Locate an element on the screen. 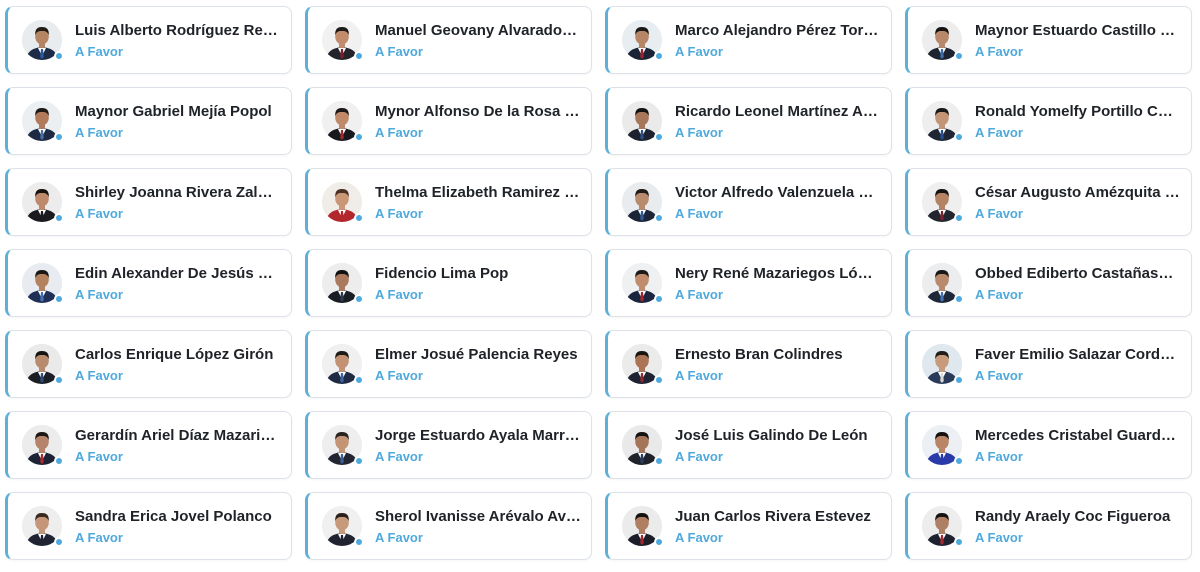  deputy-info: Faver Emilio Salazar Cordero A Favor is located at coordinates (1083, 364).